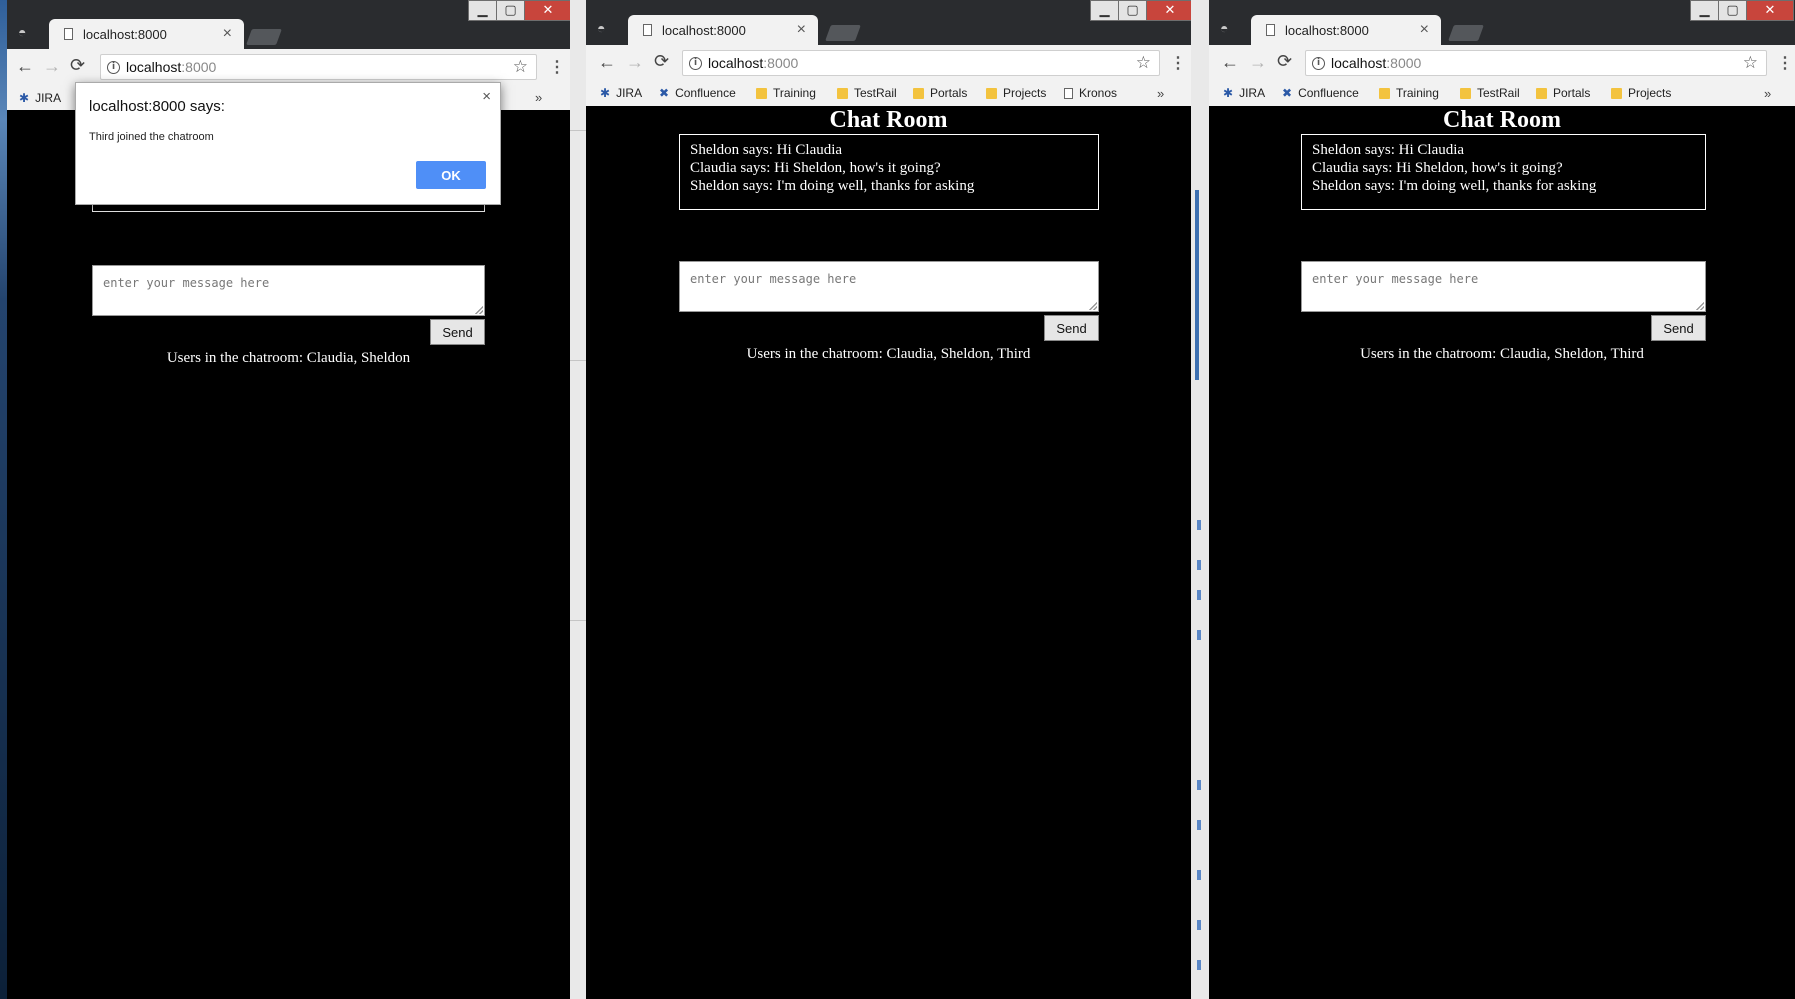 The image size is (1795, 999). I want to click on bookmark-label: Confluence, so click(705, 93).